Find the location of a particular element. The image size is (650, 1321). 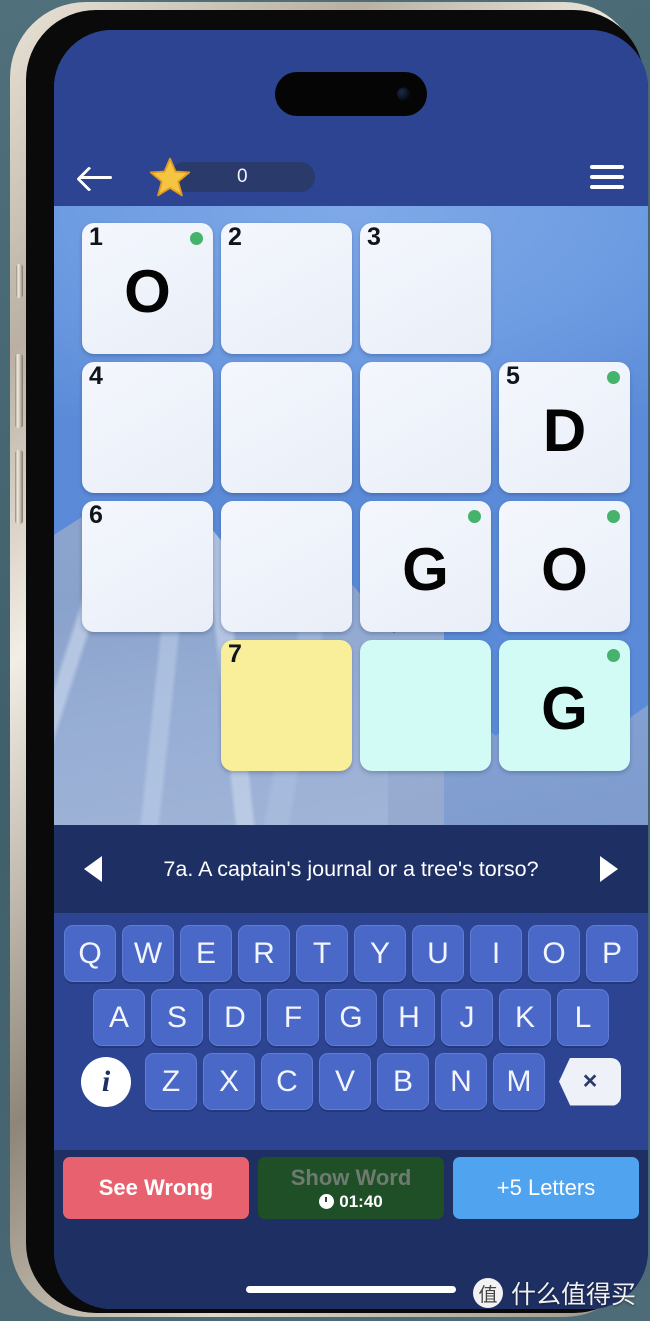

cell-number: 6 is located at coordinates (96, 515).